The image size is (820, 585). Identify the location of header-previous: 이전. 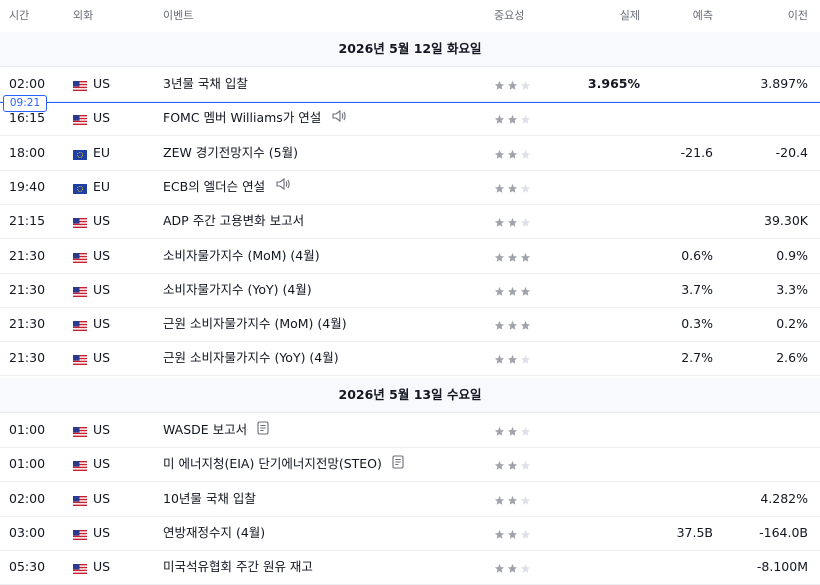
(798, 15).